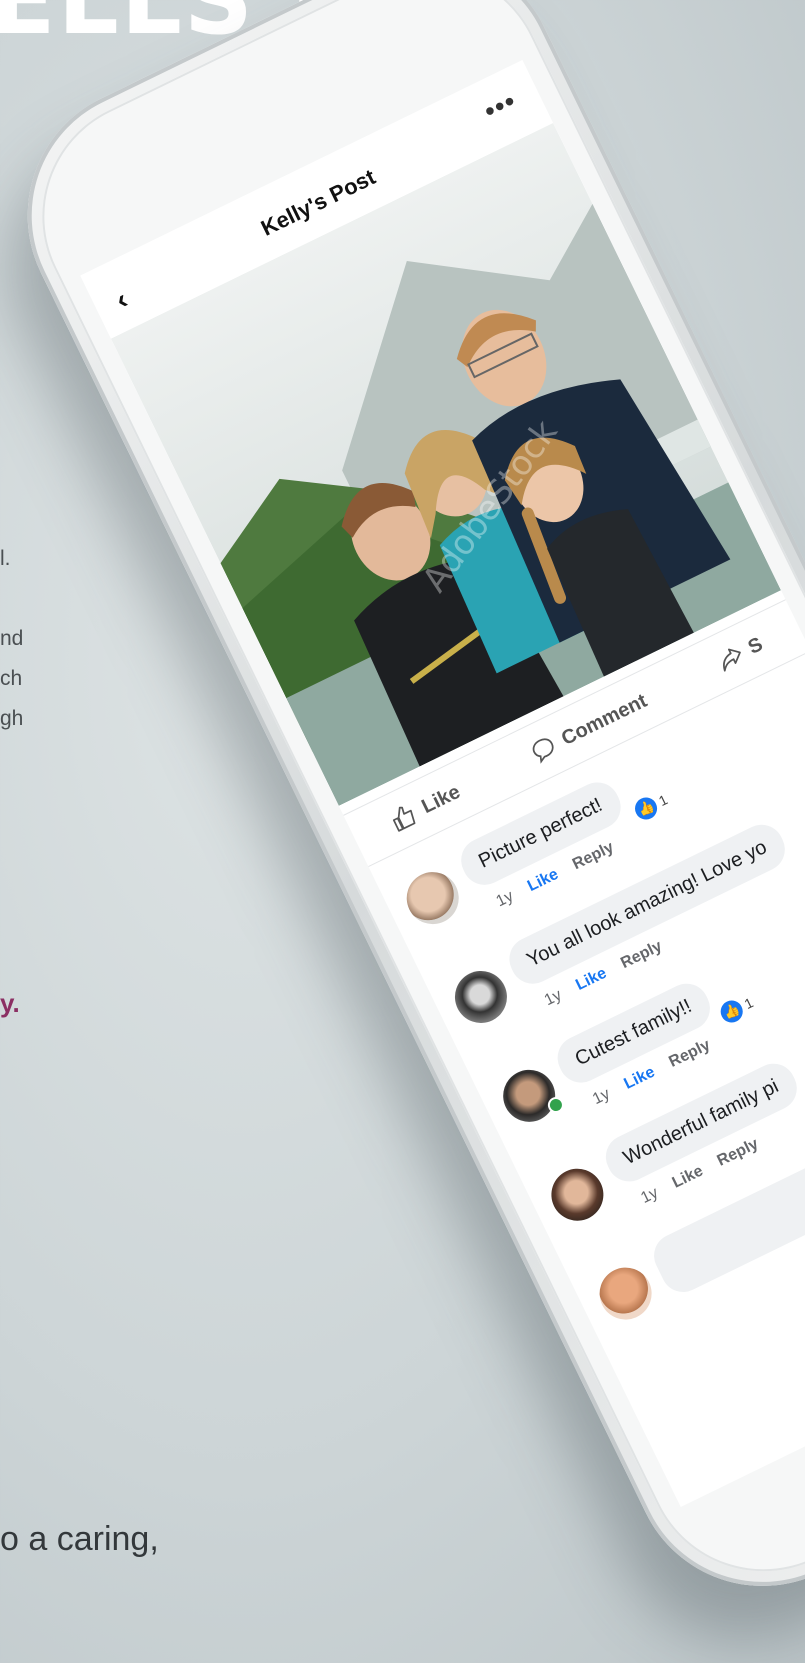  I want to click on share-button: S, so click(740, 653).